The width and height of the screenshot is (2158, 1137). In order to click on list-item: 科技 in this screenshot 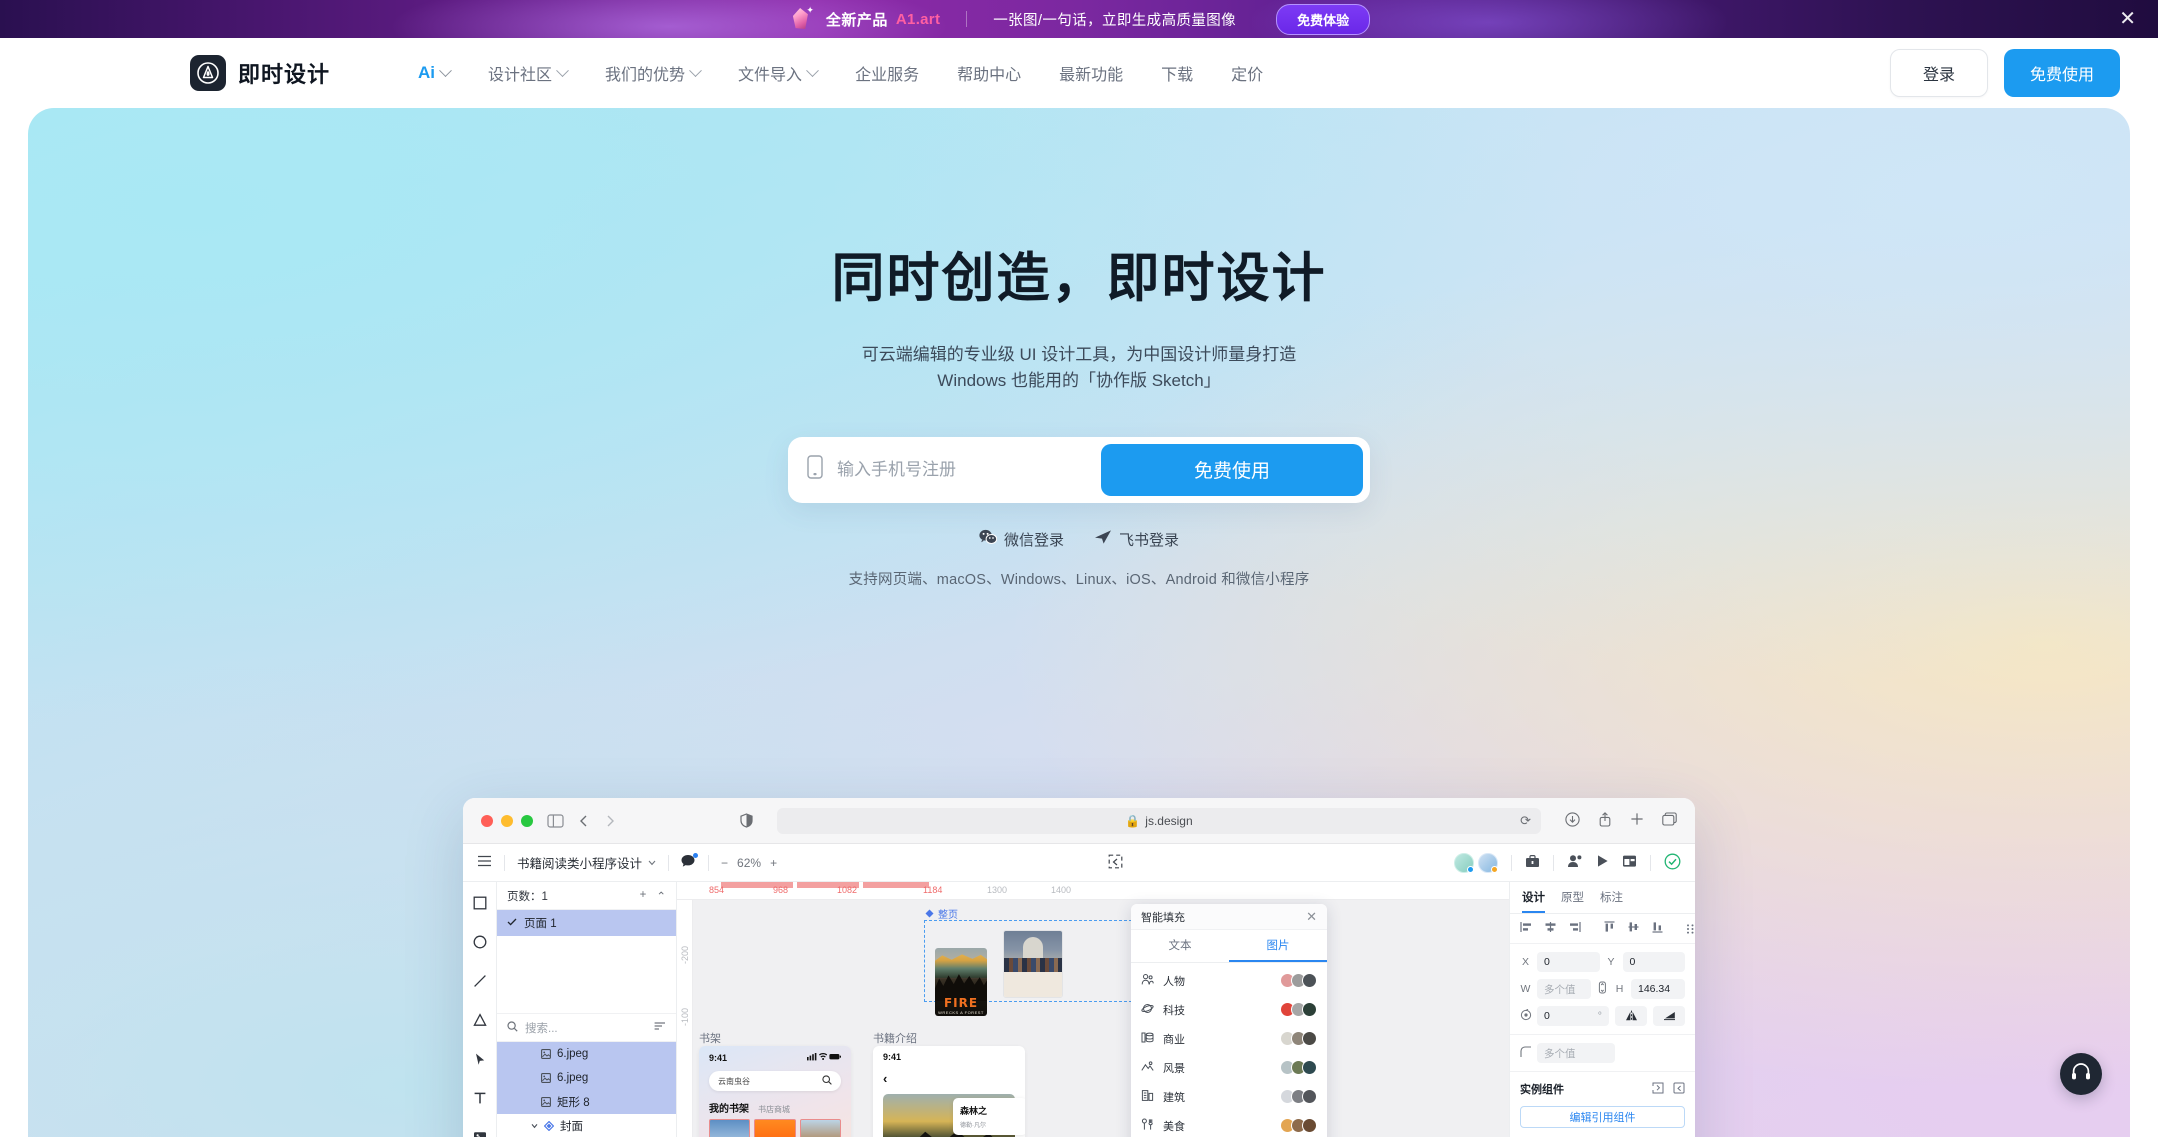, I will do `click(1229, 1009)`.